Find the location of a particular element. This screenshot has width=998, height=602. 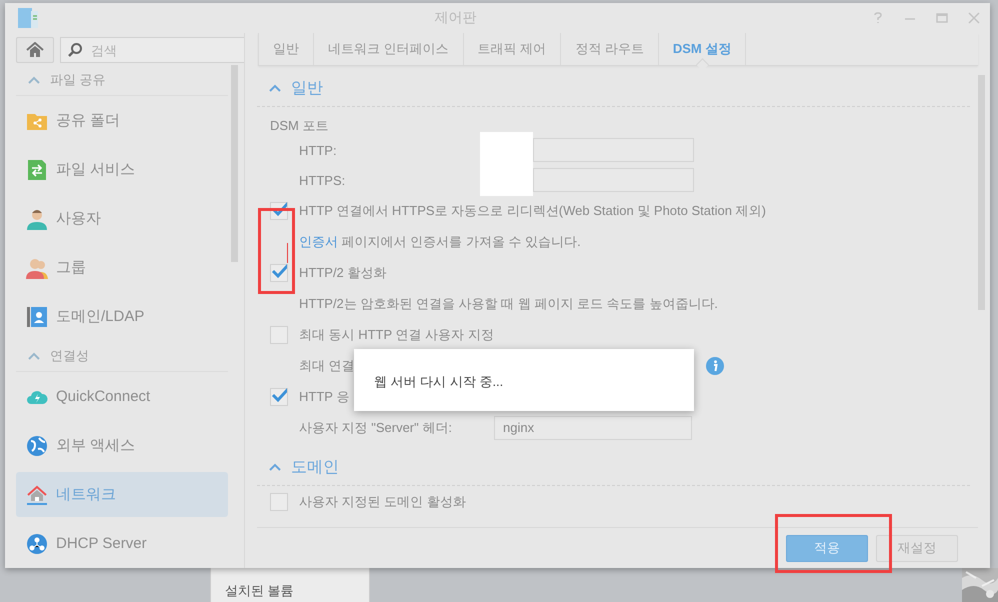

sidebar-item: 외부 액세스 is located at coordinates (122, 445).